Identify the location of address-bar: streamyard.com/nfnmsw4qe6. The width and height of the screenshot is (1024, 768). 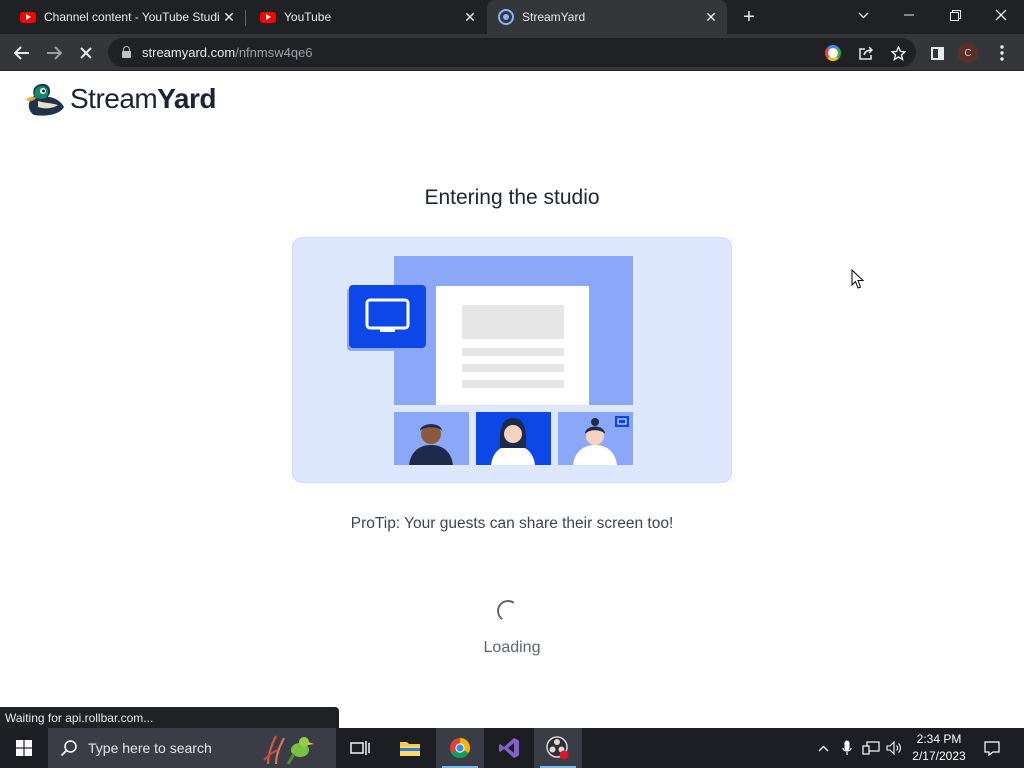
(512, 52).